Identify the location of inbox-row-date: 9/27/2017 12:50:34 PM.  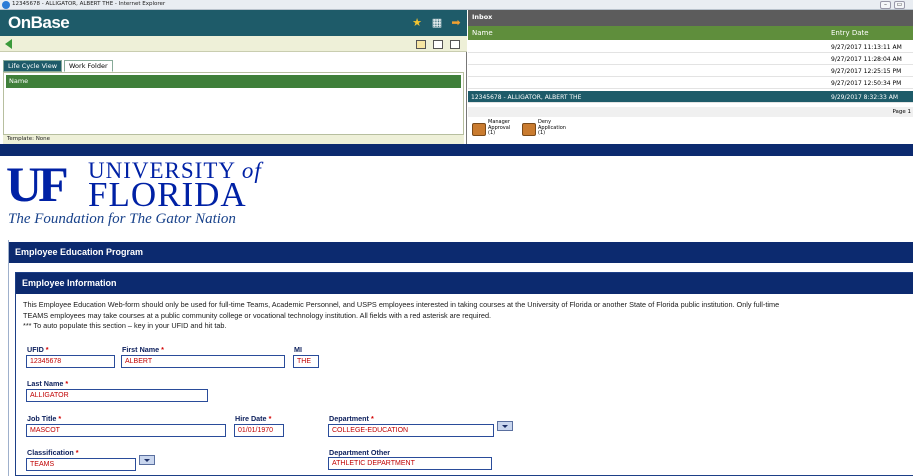
(866, 83).